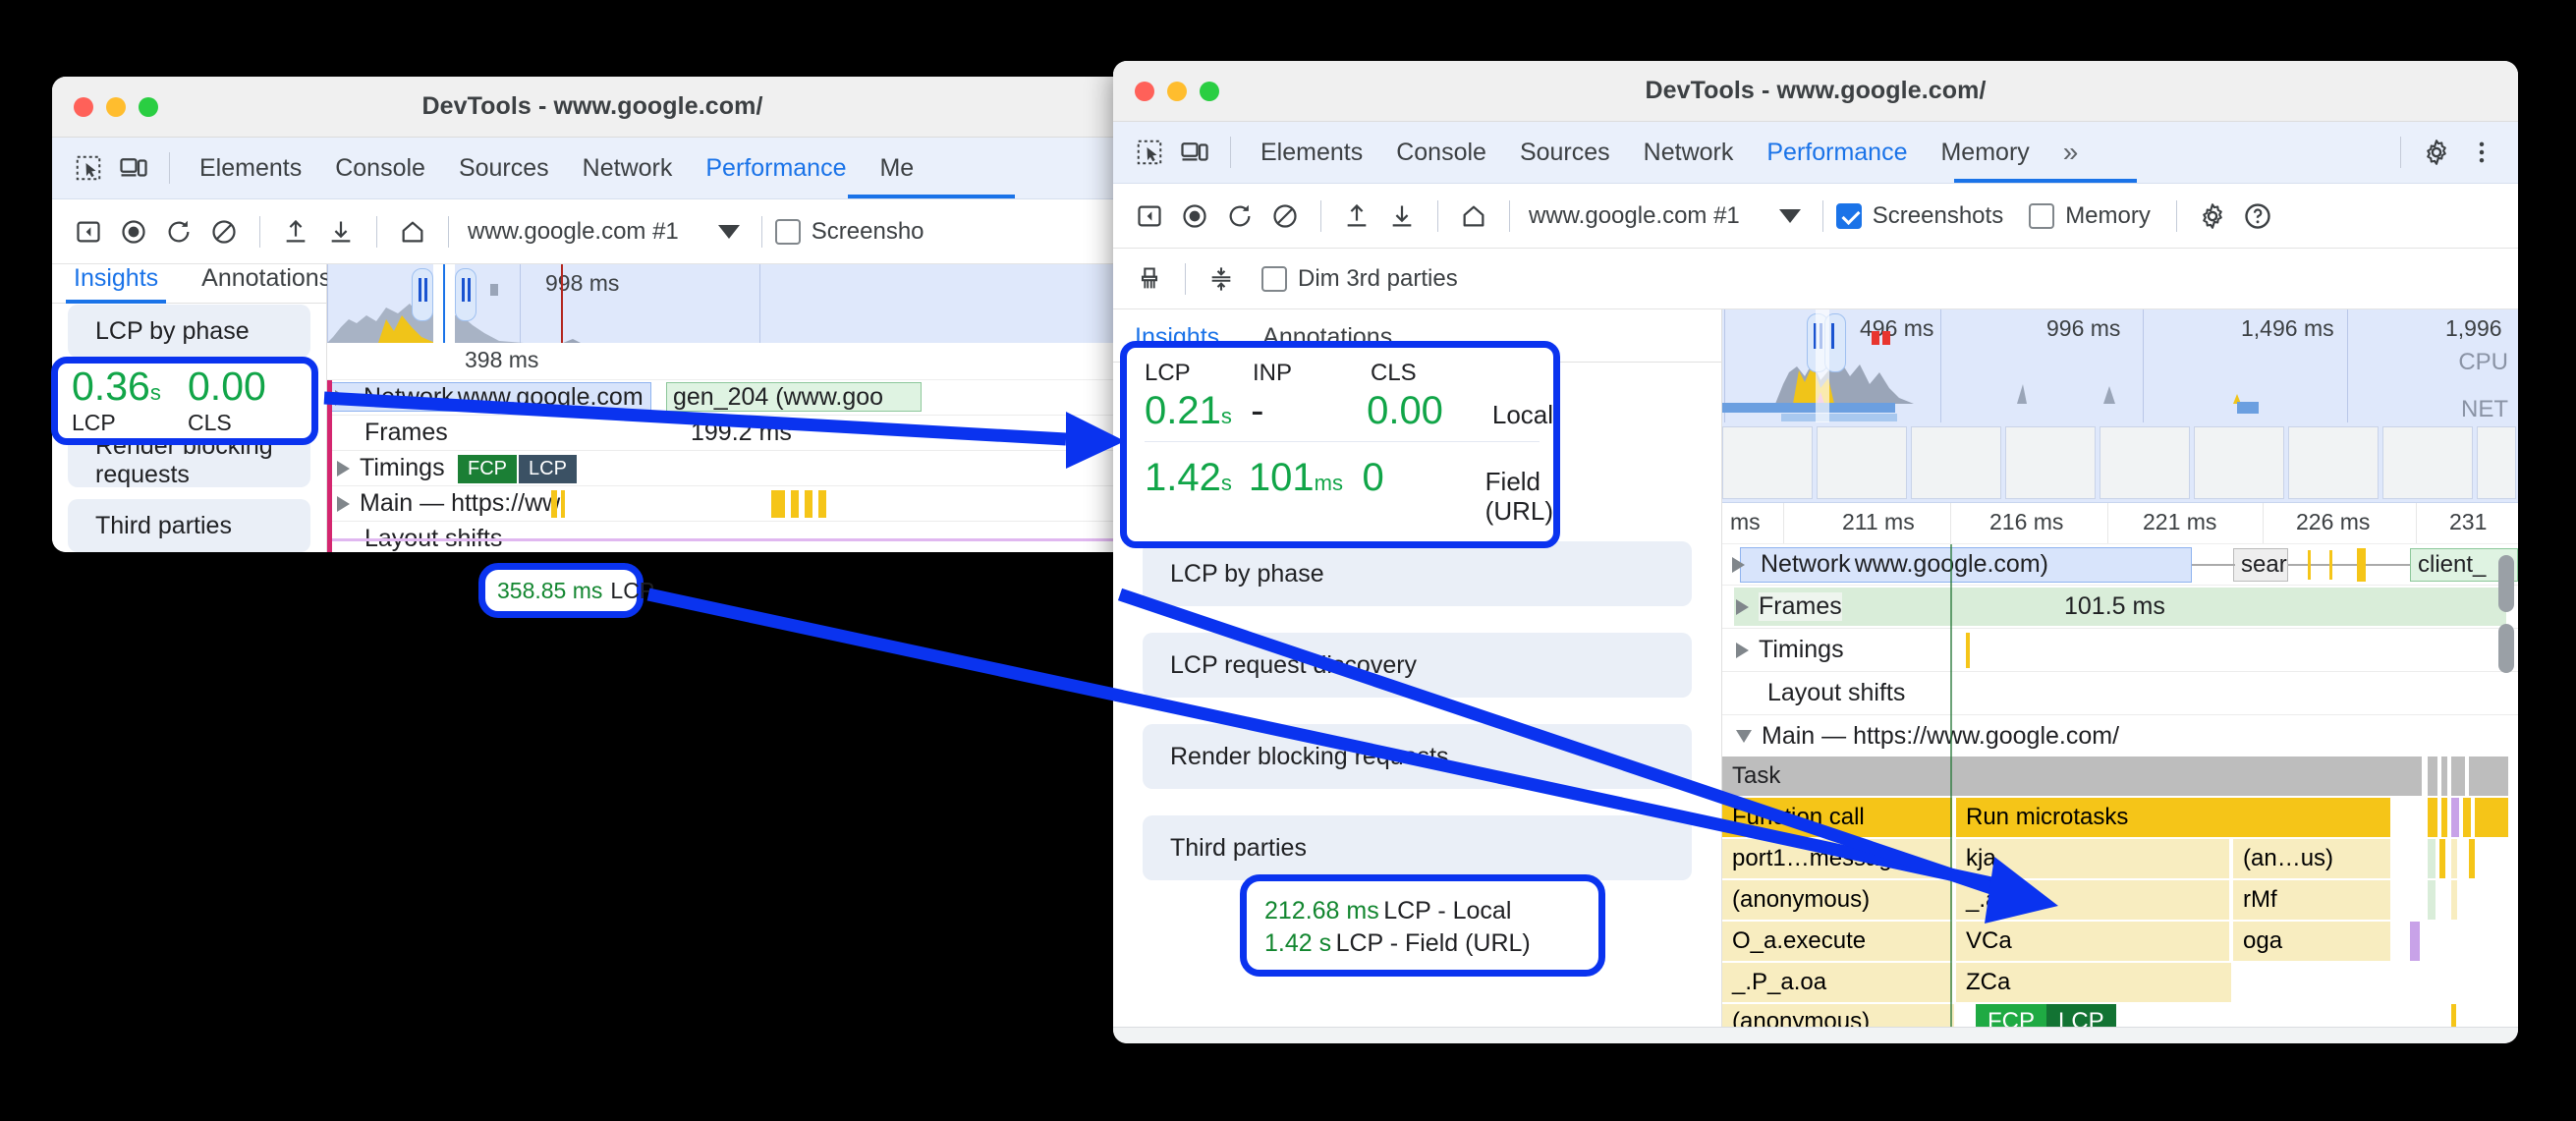  What do you see at coordinates (2081, 1016) in the screenshot?
I see `badge-lcp: LCP` at bounding box center [2081, 1016].